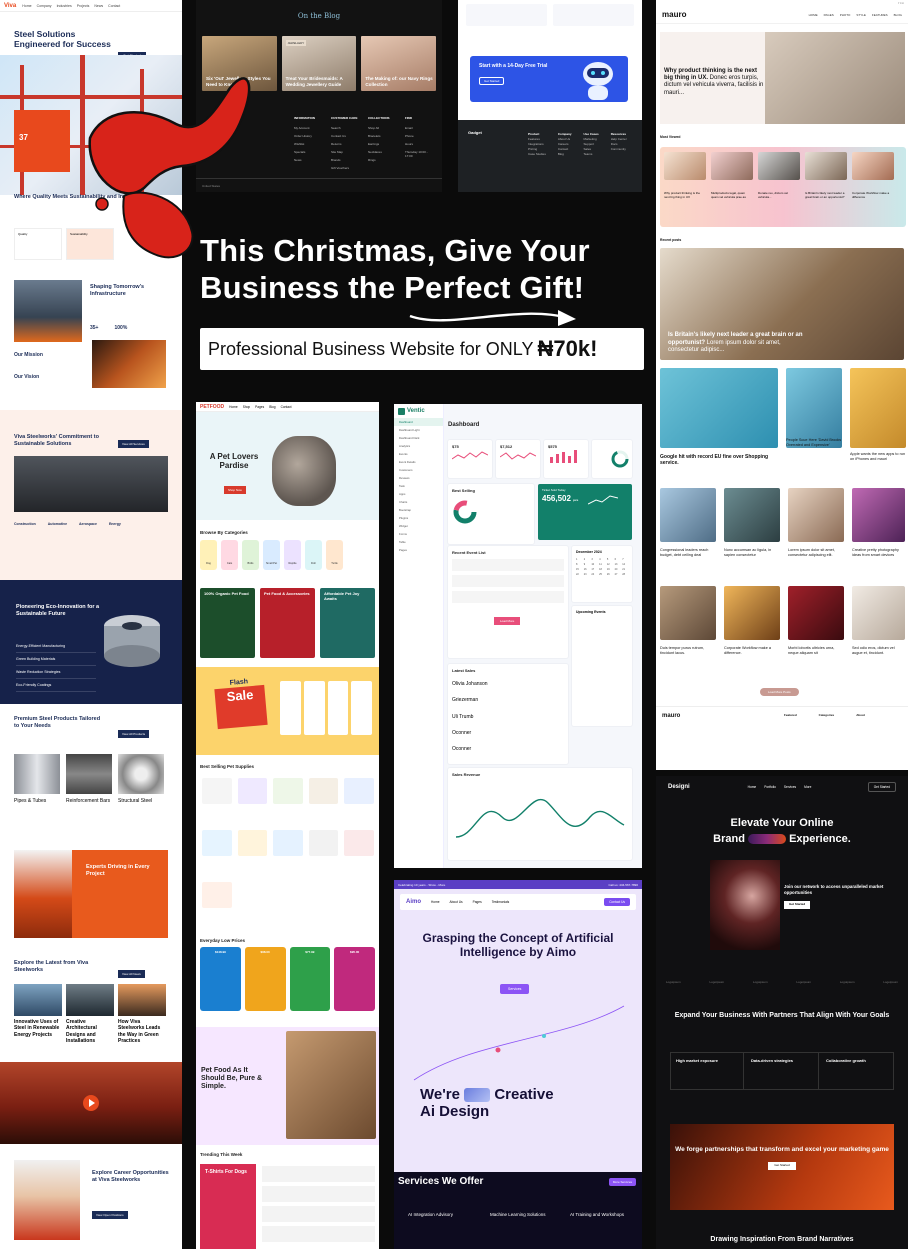 The height and width of the screenshot is (1249, 908). Describe the element at coordinates (878, 408) in the screenshot. I see `mauro-post-yellow-dog` at that location.